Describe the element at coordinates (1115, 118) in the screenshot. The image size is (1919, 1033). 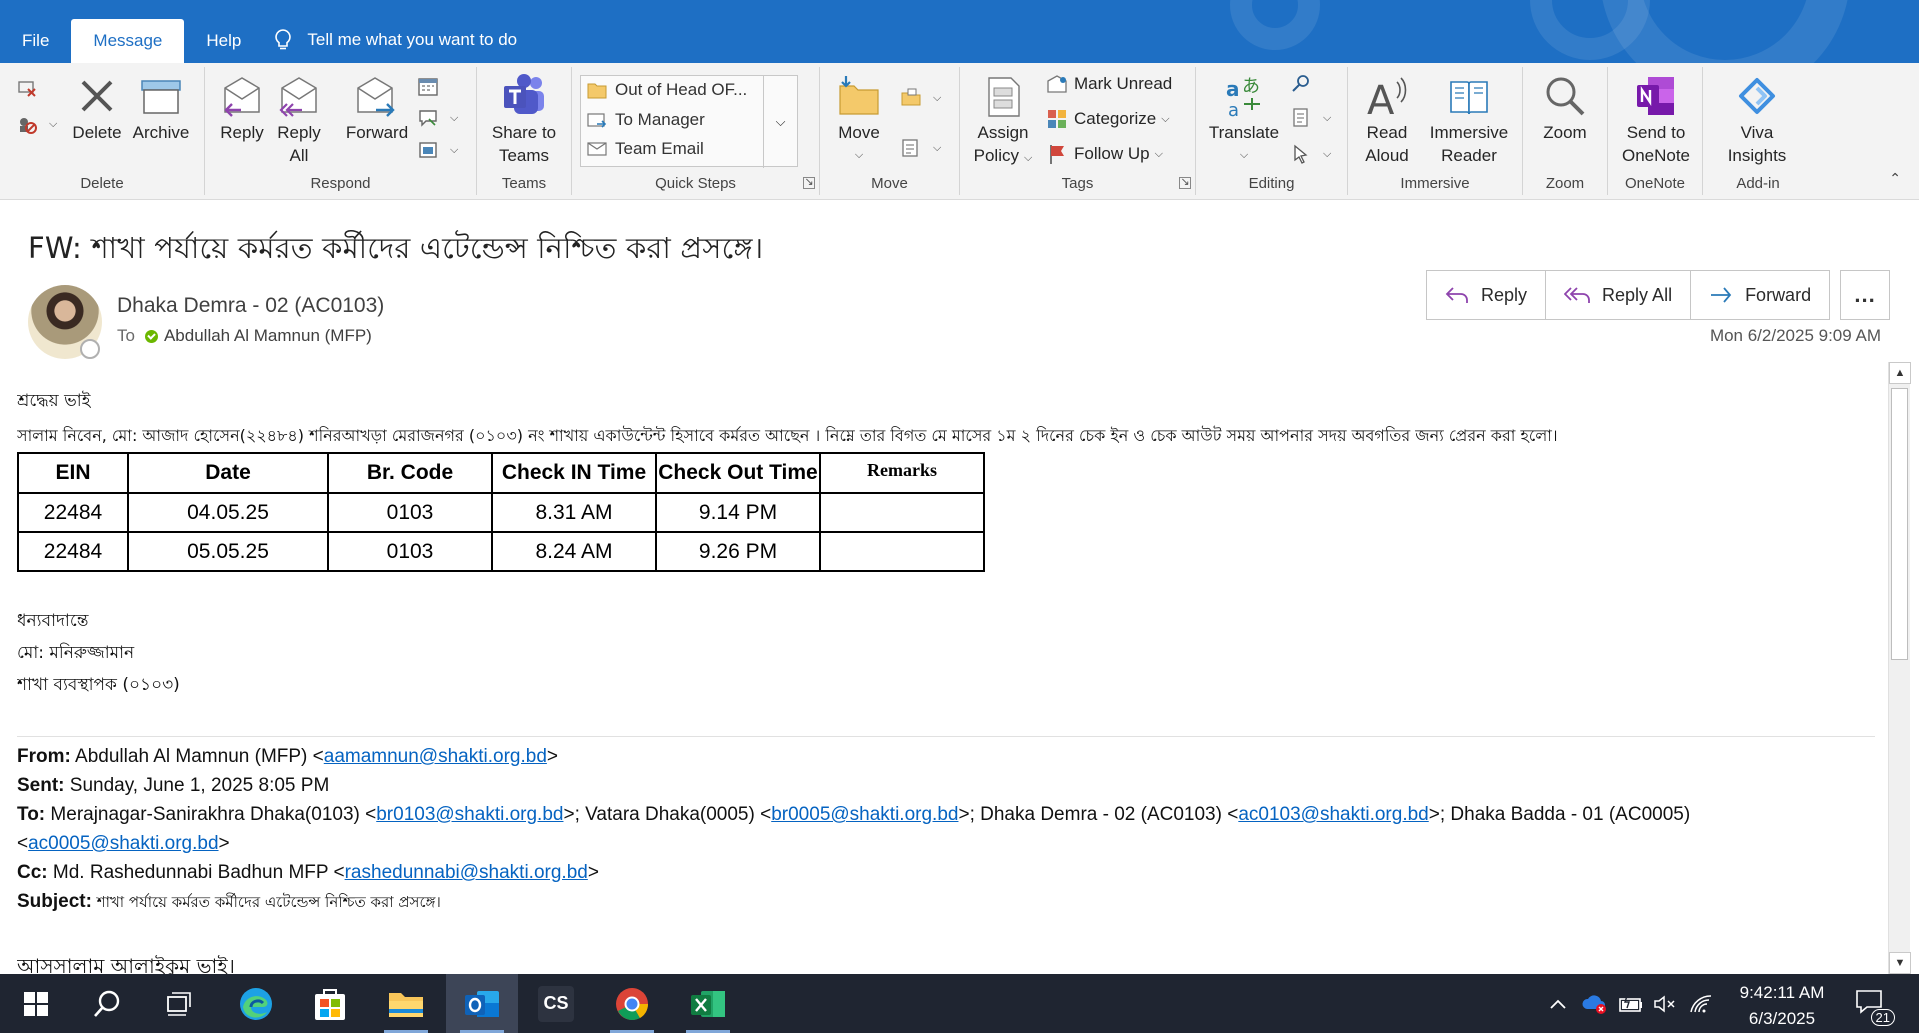
I see `categorize-label: Categorize` at that location.